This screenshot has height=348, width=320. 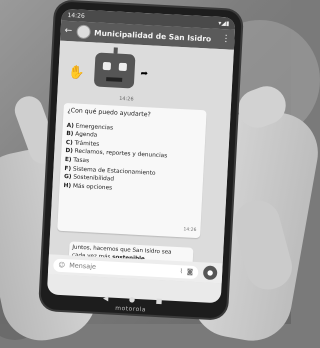 What do you see at coordinates (83, 32) in the screenshot?
I see `avatar` at bounding box center [83, 32].